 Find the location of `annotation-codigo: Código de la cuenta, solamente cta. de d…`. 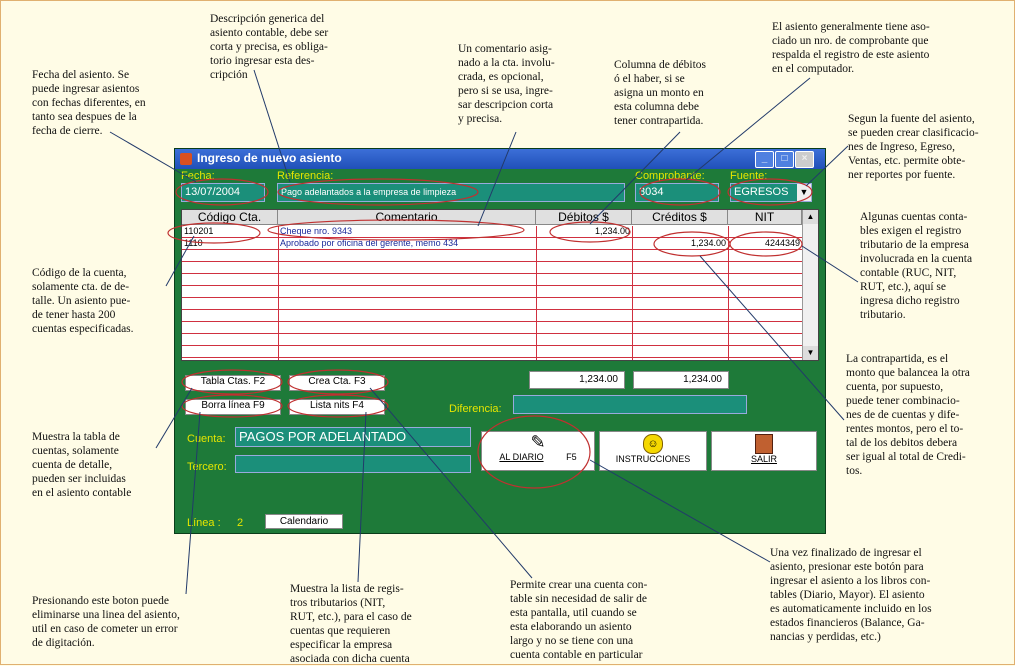

annotation-codigo: Código de la cuenta, solamente cta. de d… is located at coordinates (83, 301).